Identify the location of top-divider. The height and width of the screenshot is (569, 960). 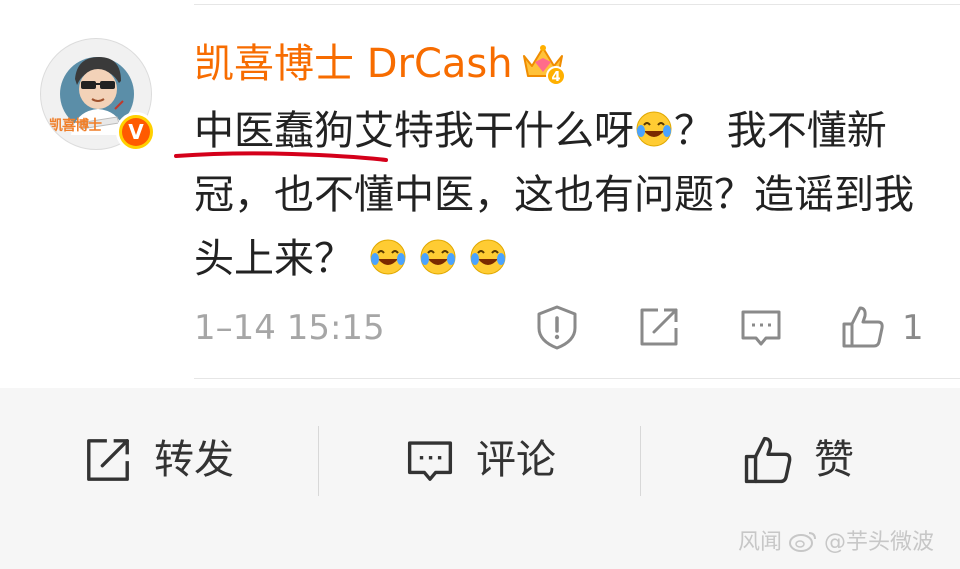
(577, 4).